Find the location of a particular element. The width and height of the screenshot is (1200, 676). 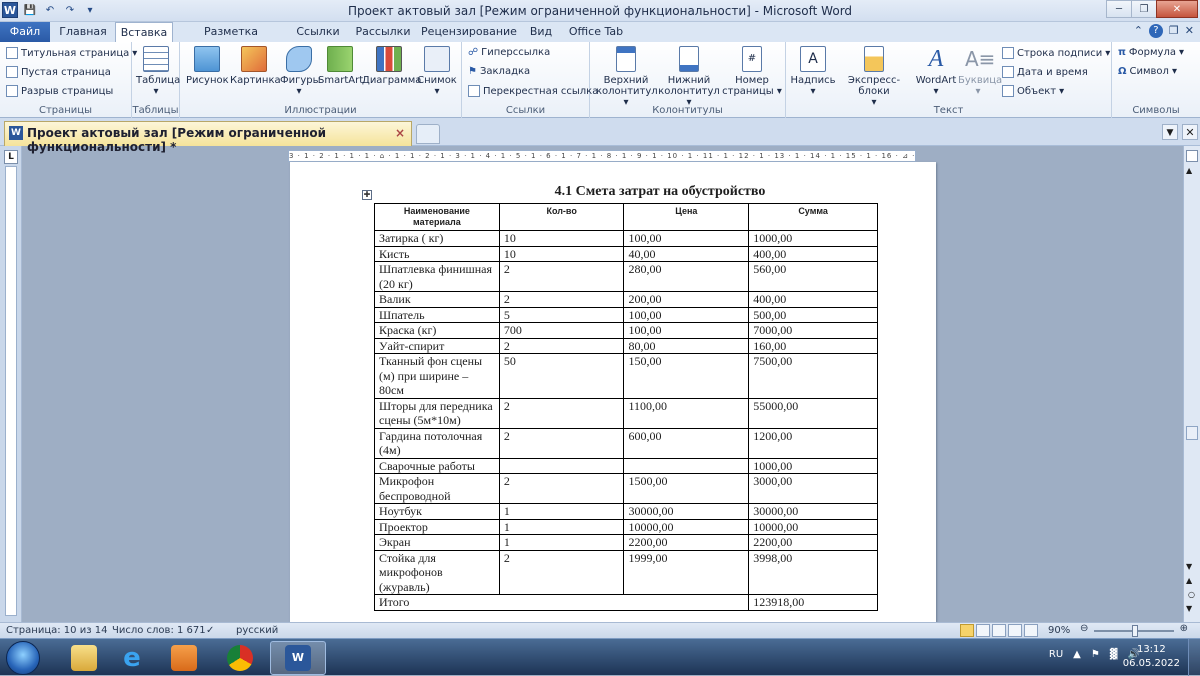

object-button: Объект ▾ is located at coordinates (1033, 91).